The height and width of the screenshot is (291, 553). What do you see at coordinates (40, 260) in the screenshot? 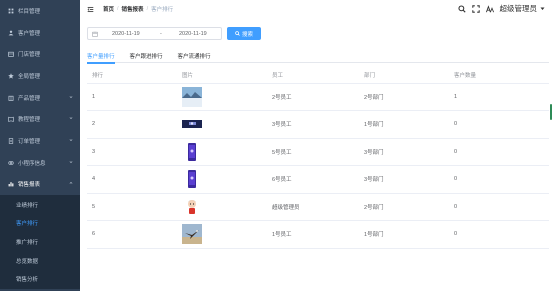
I see `submenu-item-overview-data: 总览数据` at bounding box center [40, 260].